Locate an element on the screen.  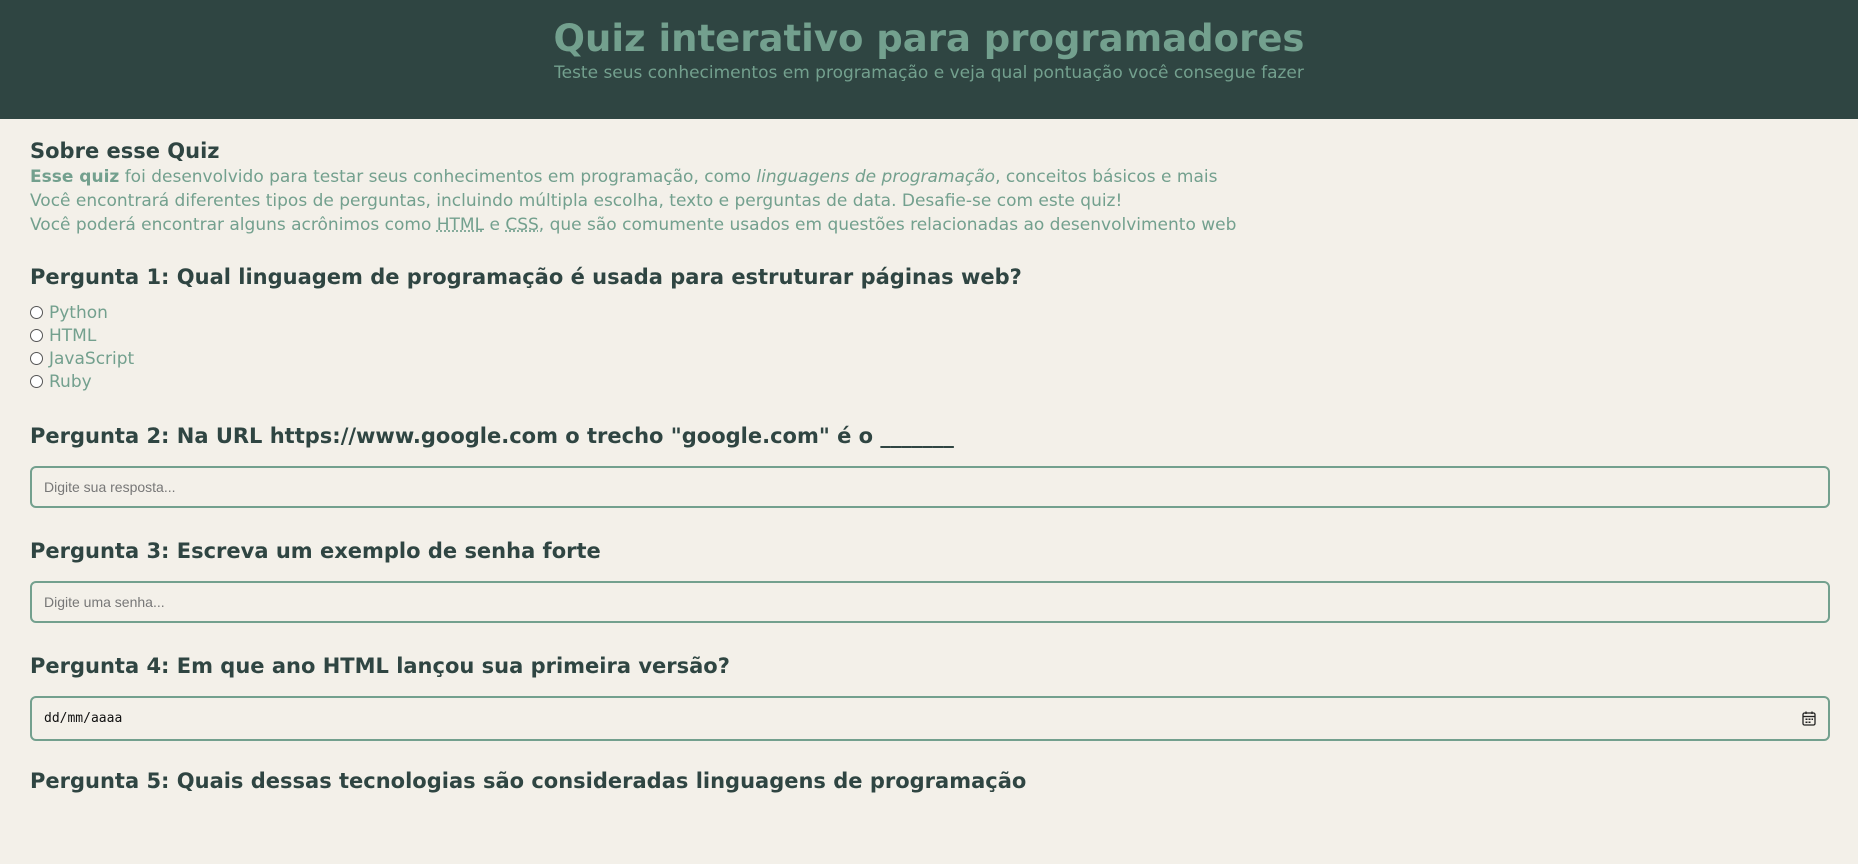
option-label: JavaScript is located at coordinates (92, 358).